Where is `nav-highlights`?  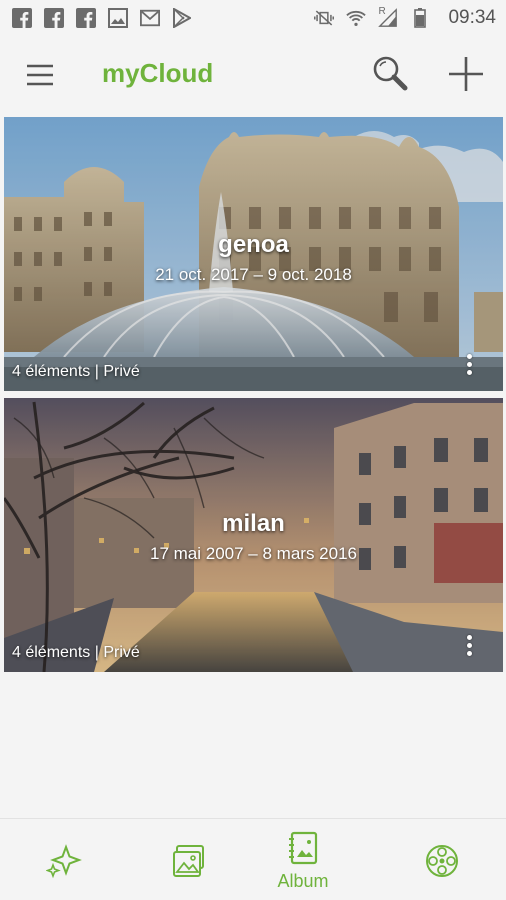
nav-highlights is located at coordinates (64, 859).